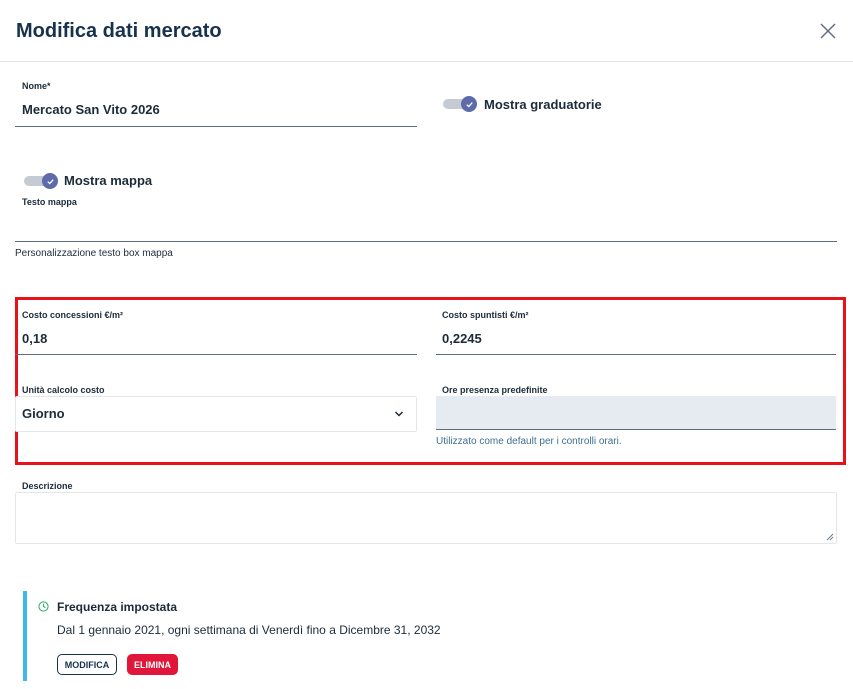 This screenshot has height=689, width=853. Describe the element at coordinates (216, 126) in the screenshot. I see `nome-underline` at that location.